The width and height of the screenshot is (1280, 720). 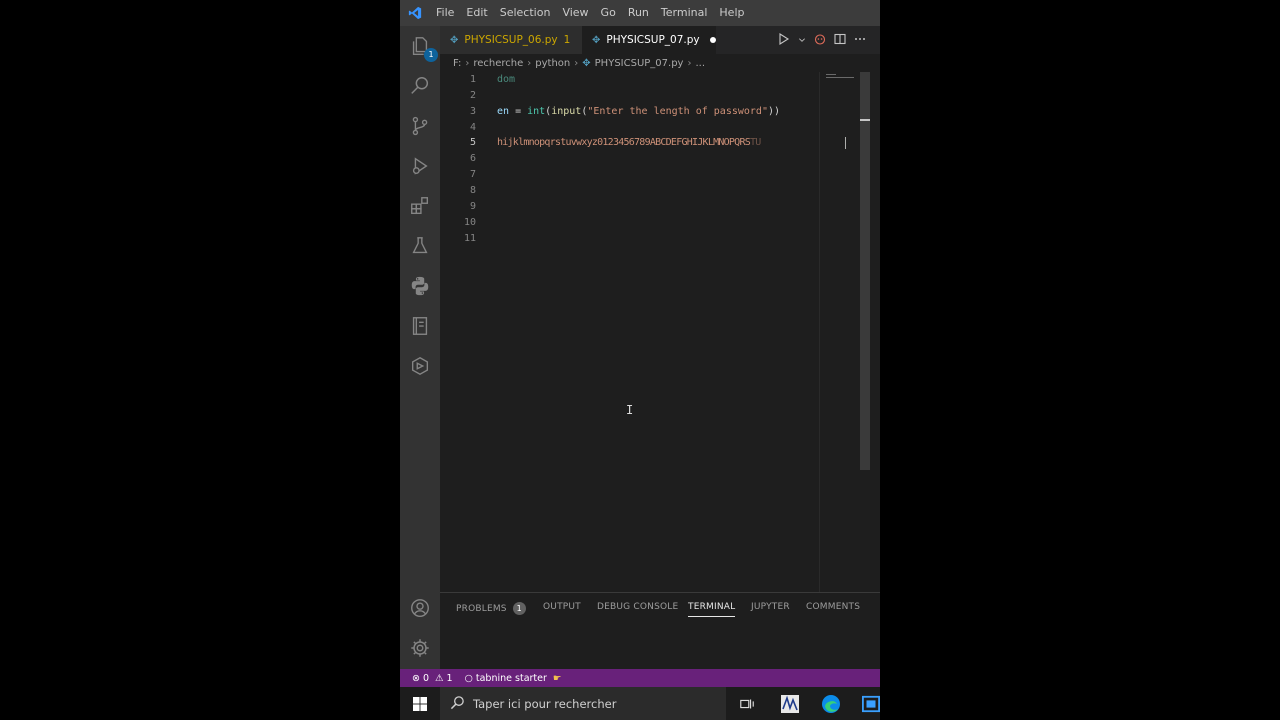 What do you see at coordinates (472, 79) in the screenshot?
I see `line-number: 1` at bounding box center [472, 79].